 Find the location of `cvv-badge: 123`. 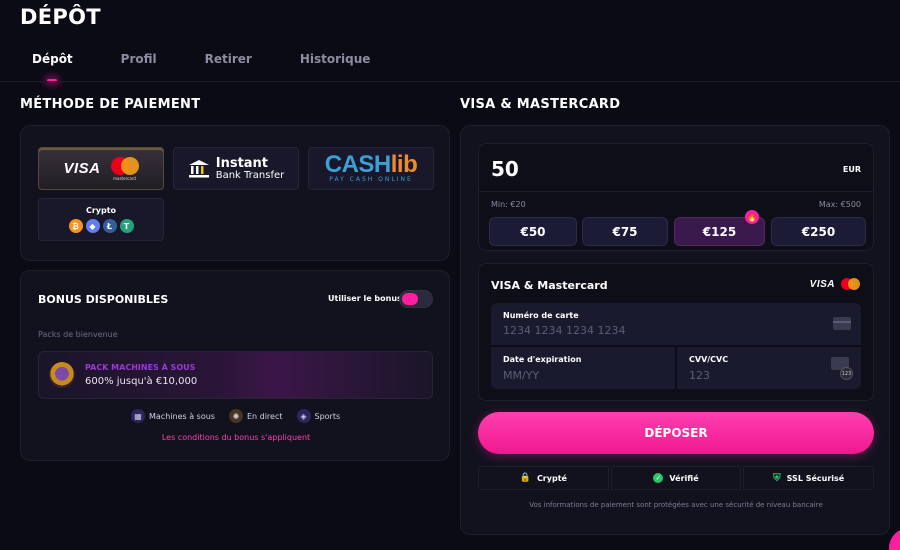

cvv-badge: 123 is located at coordinates (846, 373).